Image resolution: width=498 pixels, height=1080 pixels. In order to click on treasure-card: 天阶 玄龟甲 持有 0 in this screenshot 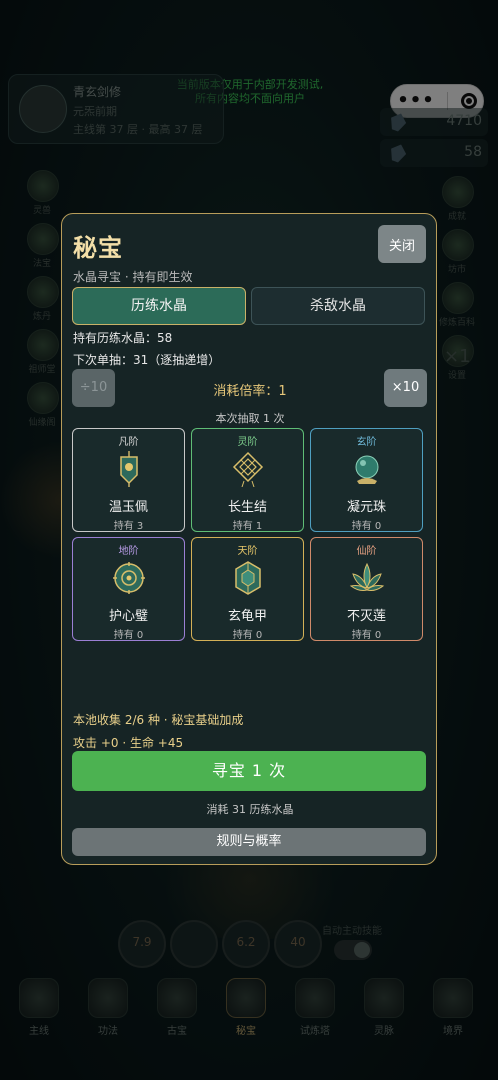, I will do `click(247, 589)`.